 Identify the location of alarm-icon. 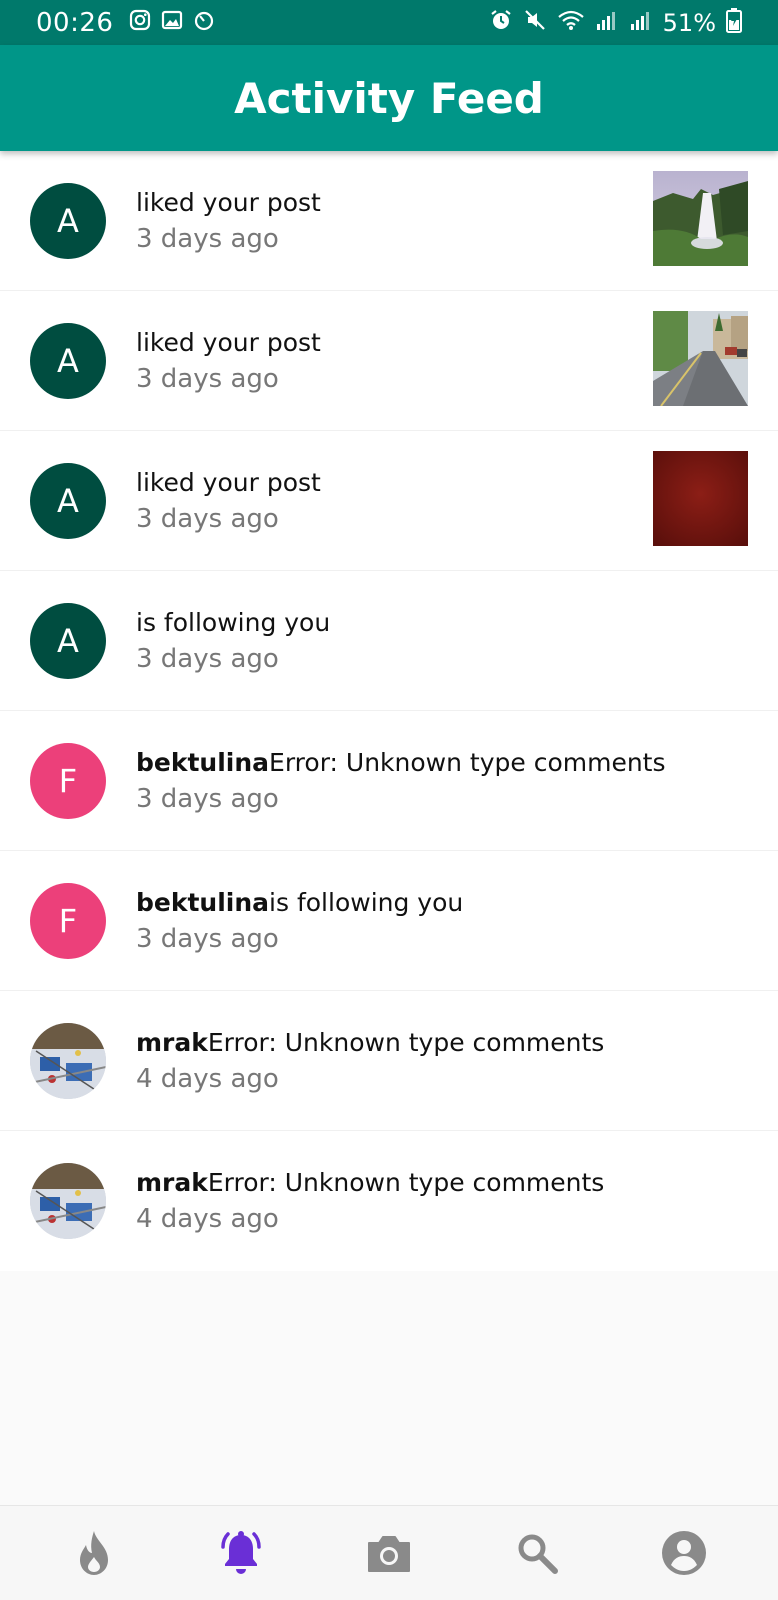
(501, 22).